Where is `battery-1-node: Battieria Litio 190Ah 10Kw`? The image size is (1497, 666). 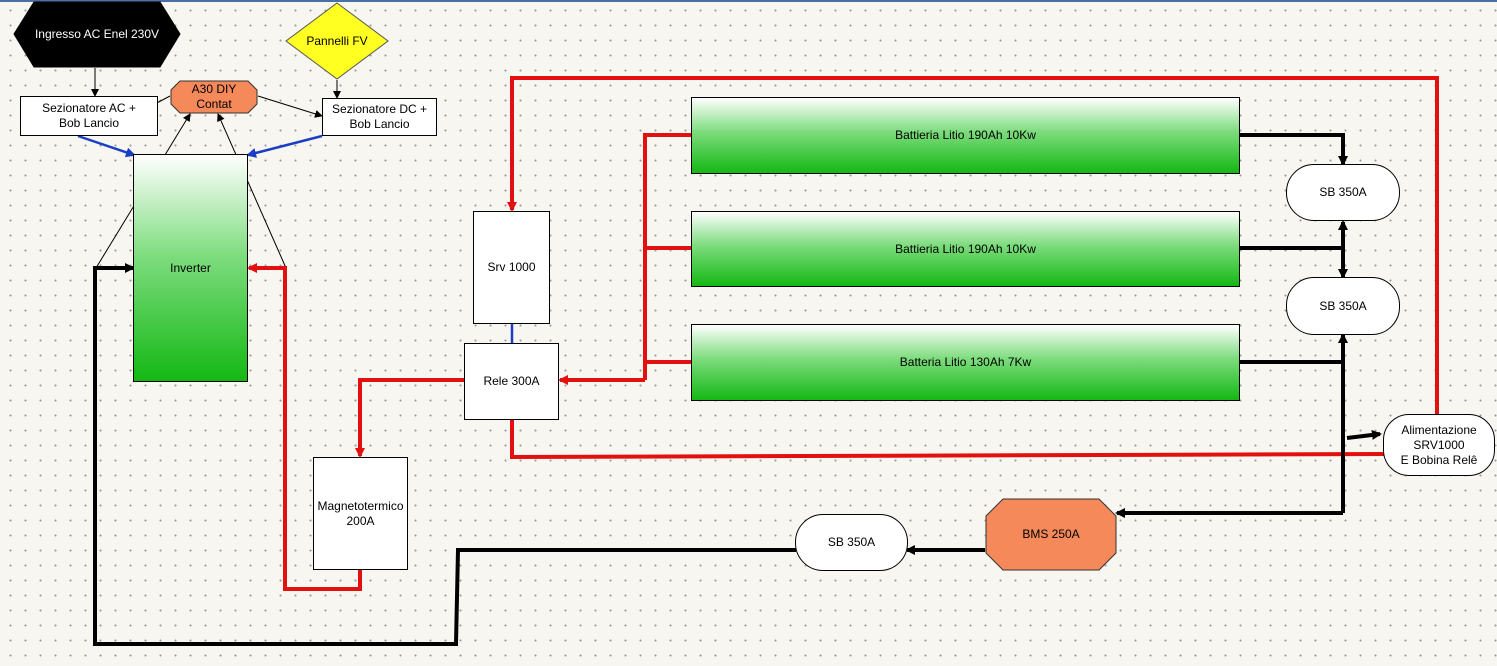 battery-1-node: Battieria Litio 190Ah 10Kw is located at coordinates (965, 135).